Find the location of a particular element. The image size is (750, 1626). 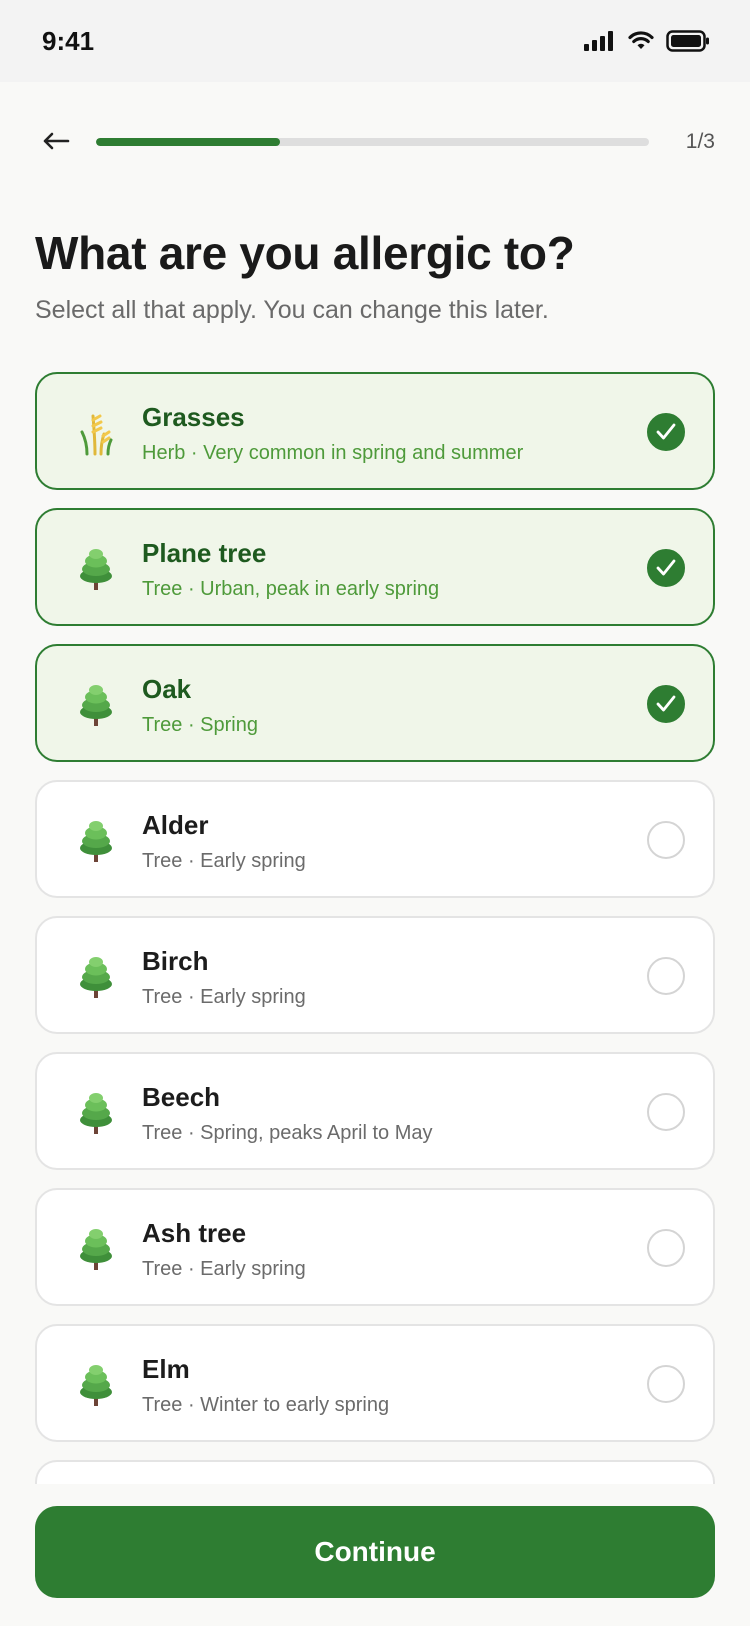

cellular-signal-icon is located at coordinates (600, 41).